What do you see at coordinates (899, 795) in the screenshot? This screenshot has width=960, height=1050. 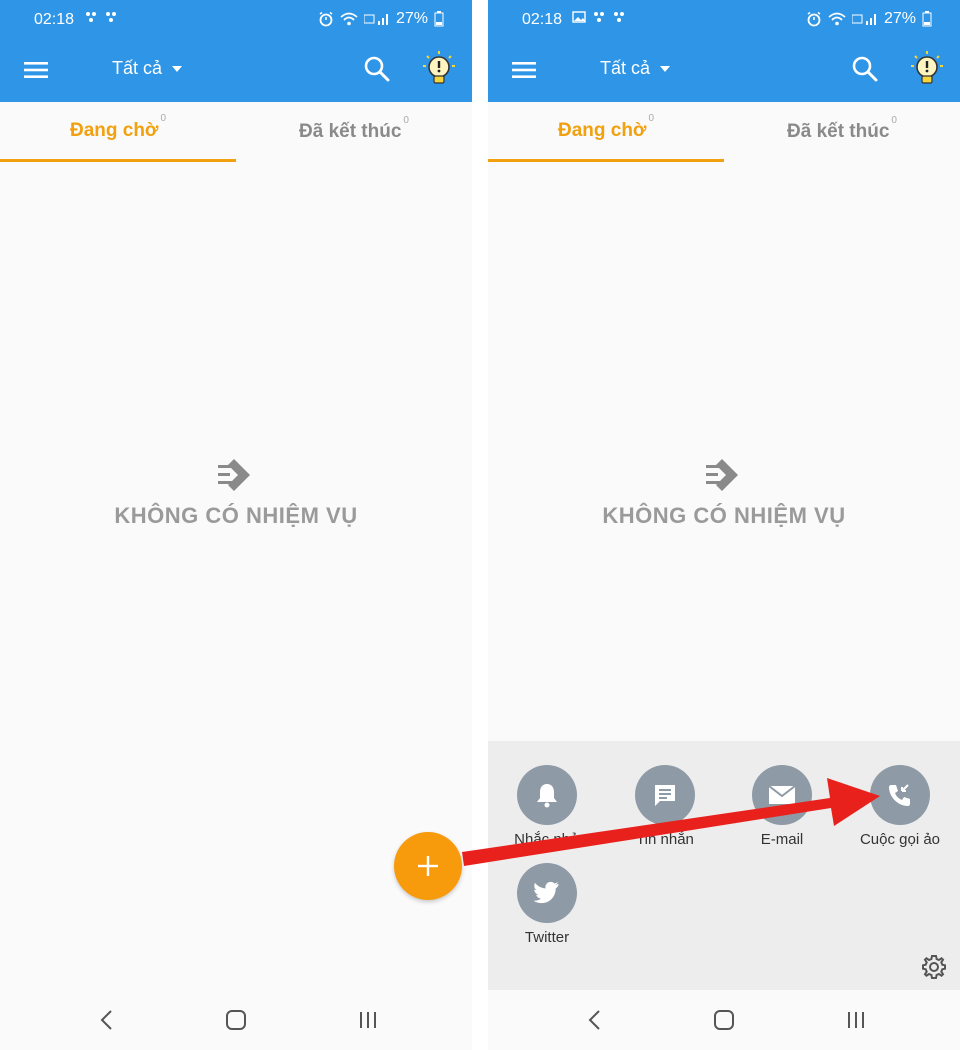 I see `phone-call-icon` at bounding box center [899, 795].